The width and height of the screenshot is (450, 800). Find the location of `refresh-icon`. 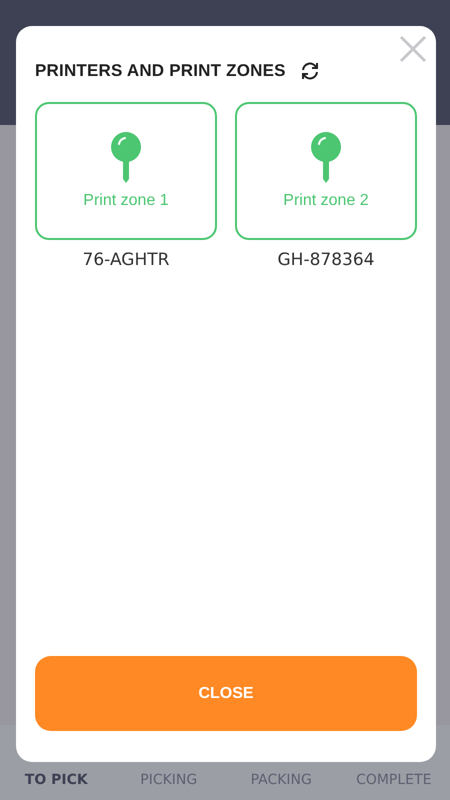

refresh-icon is located at coordinates (310, 71).